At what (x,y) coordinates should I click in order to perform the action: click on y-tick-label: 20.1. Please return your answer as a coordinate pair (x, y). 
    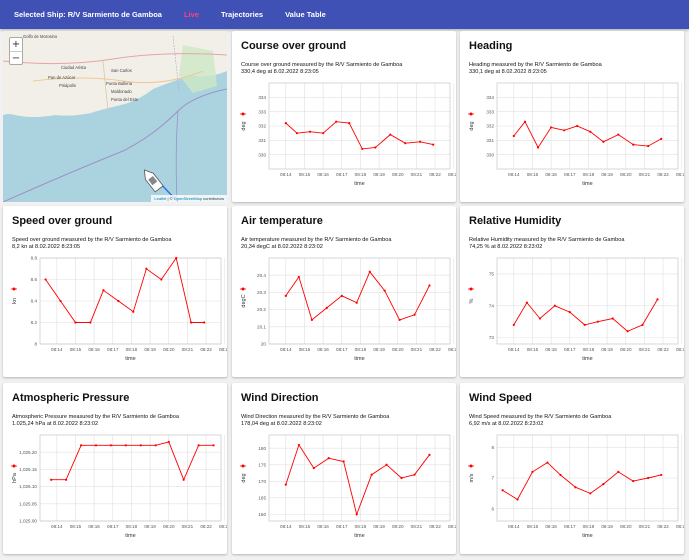
    Looking at the image, I should click on (261, 326).